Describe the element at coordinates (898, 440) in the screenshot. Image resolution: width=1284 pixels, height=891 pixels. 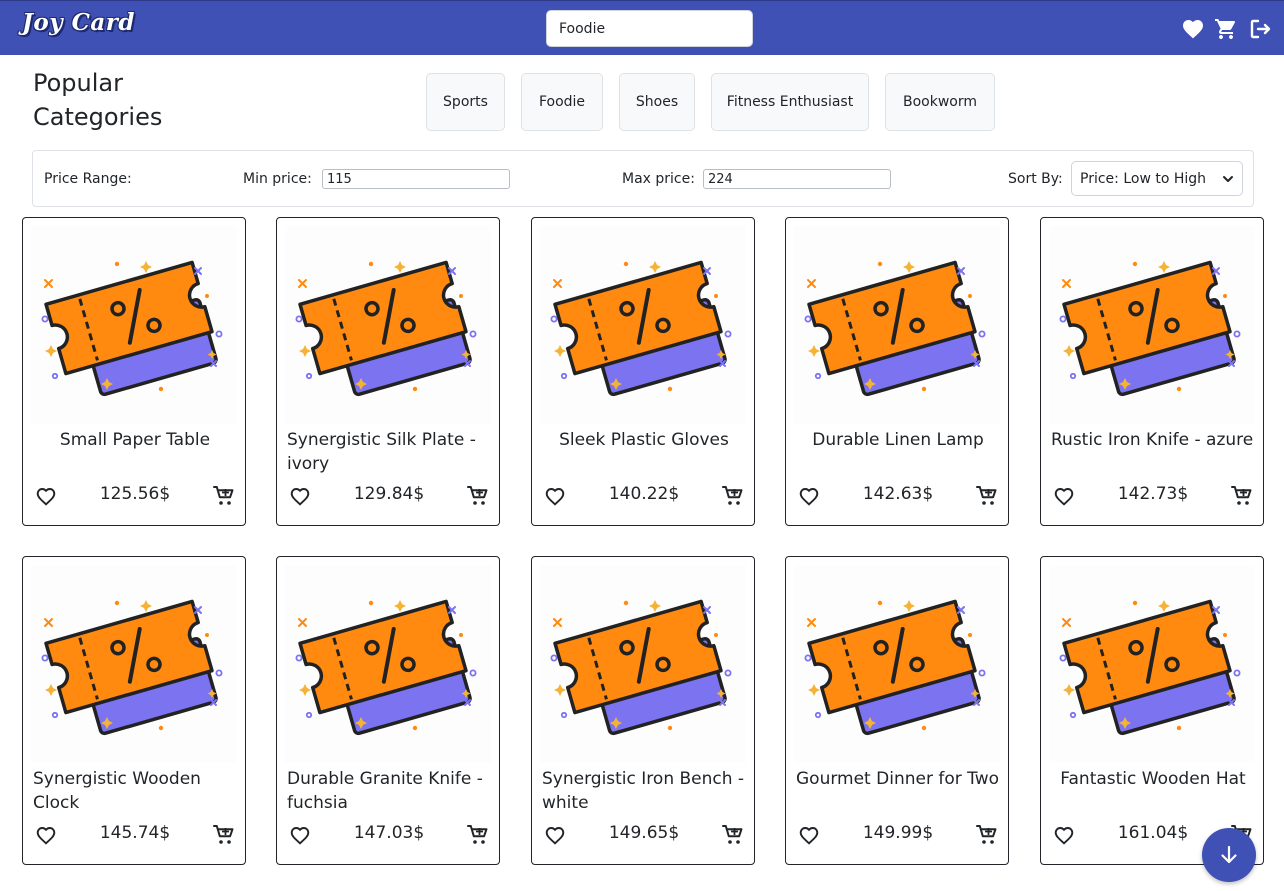
I see `product-name: Durable Linen Lamp` at that location.